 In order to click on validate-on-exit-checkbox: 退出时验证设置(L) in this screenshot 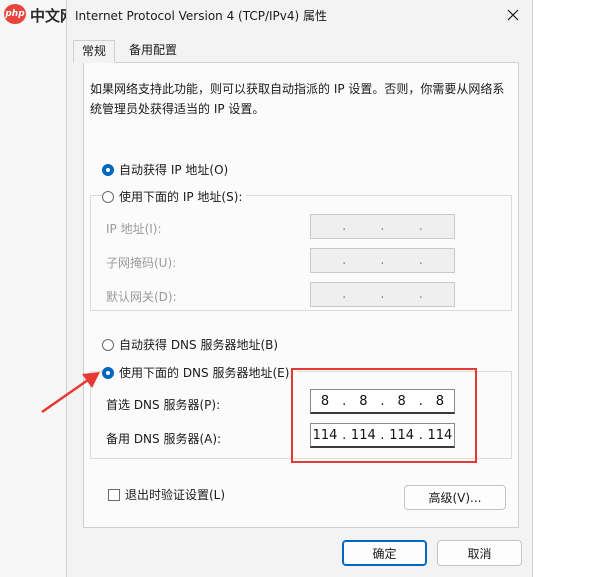, I will do `click(166, 494)`.